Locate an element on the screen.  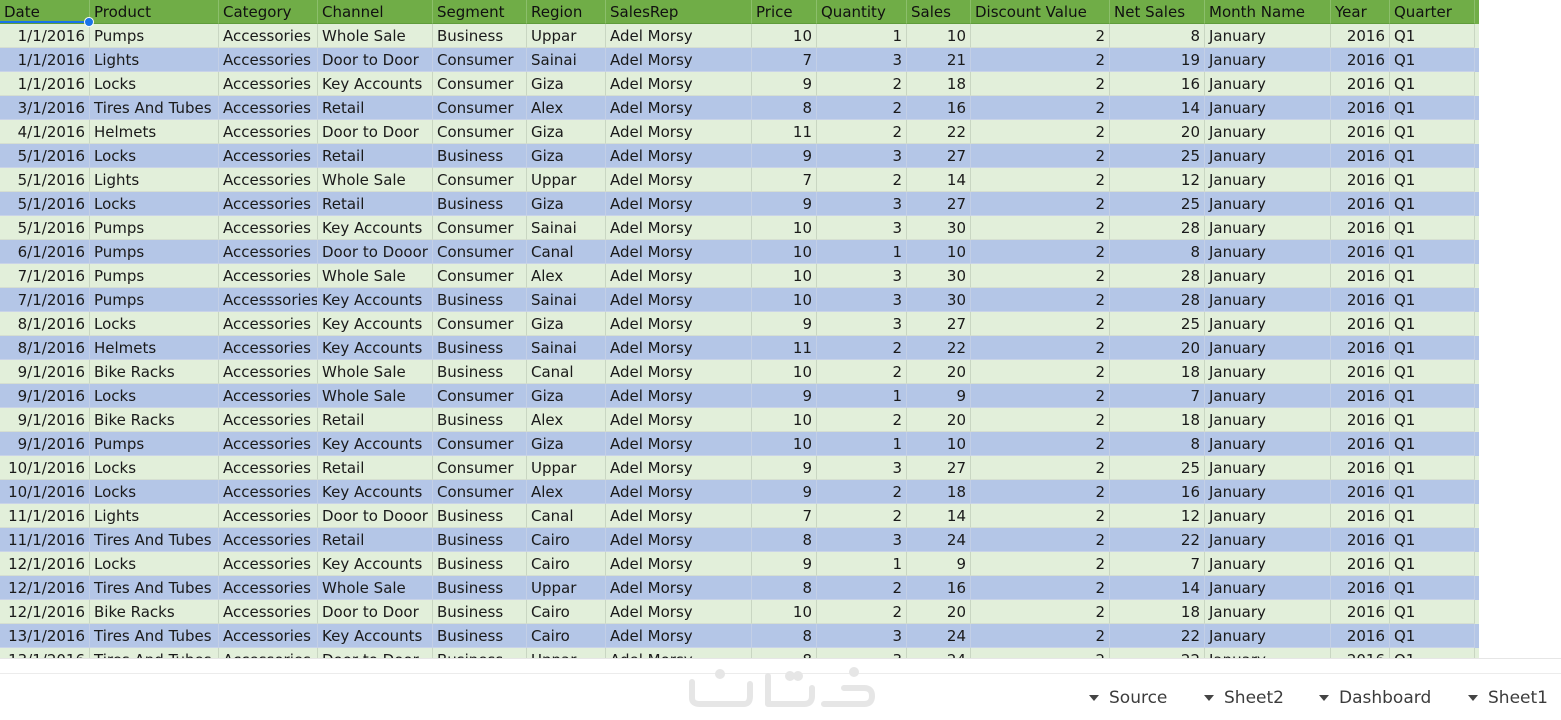
tab-sheet1: Sheet1 is located at coordinates (1508, 698).